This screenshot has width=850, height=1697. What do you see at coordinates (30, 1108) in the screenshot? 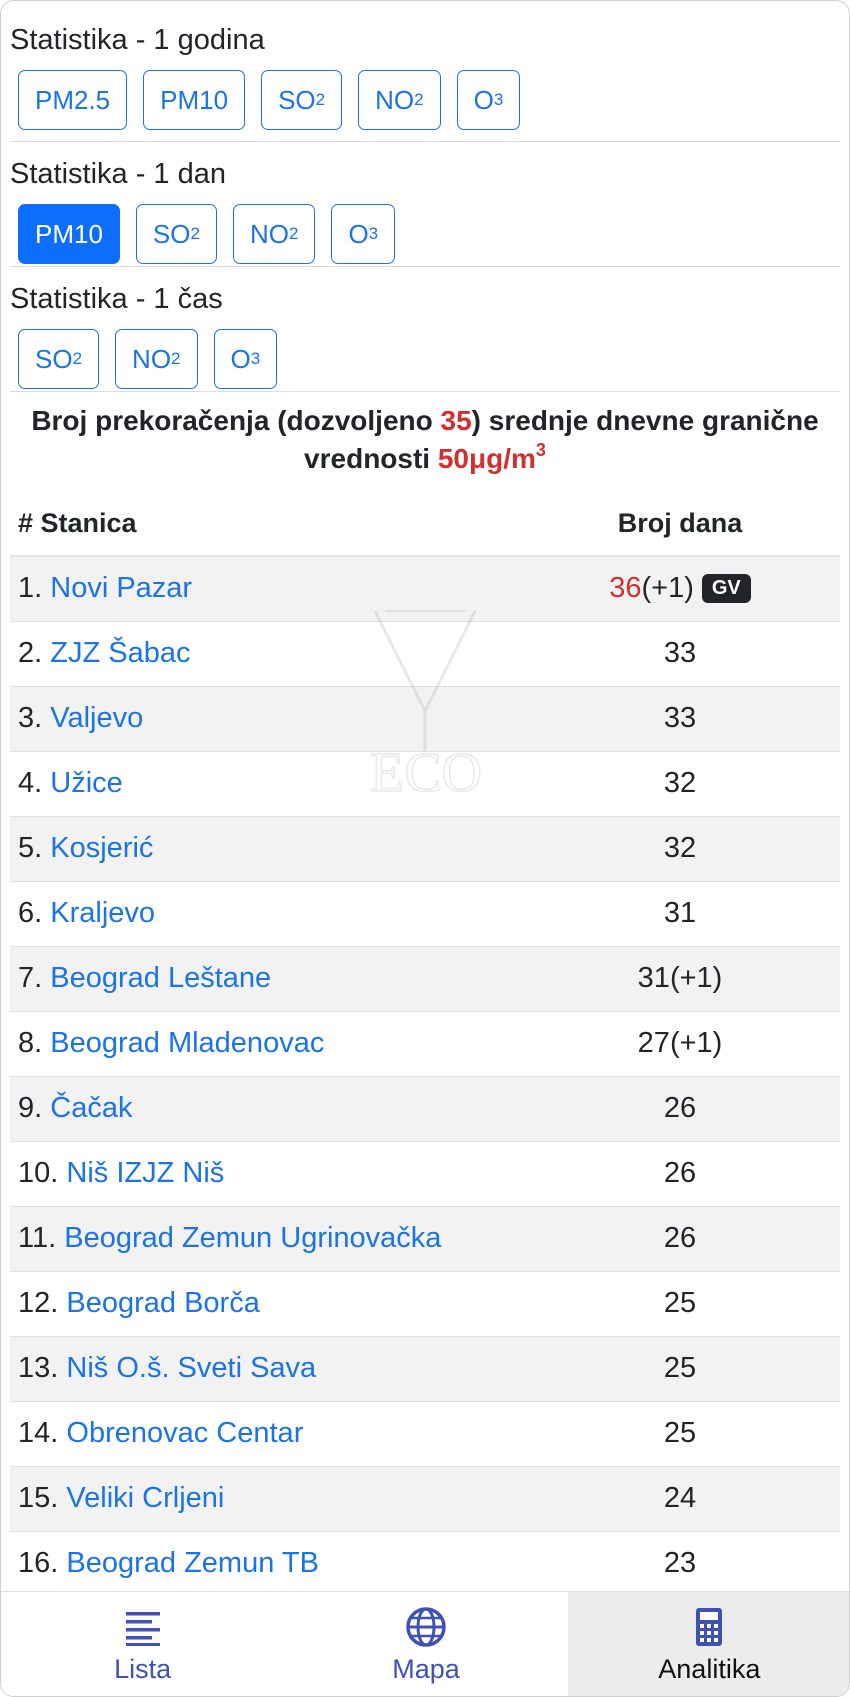
I see `row-number: 9.` at bounding box center [30, 1108].